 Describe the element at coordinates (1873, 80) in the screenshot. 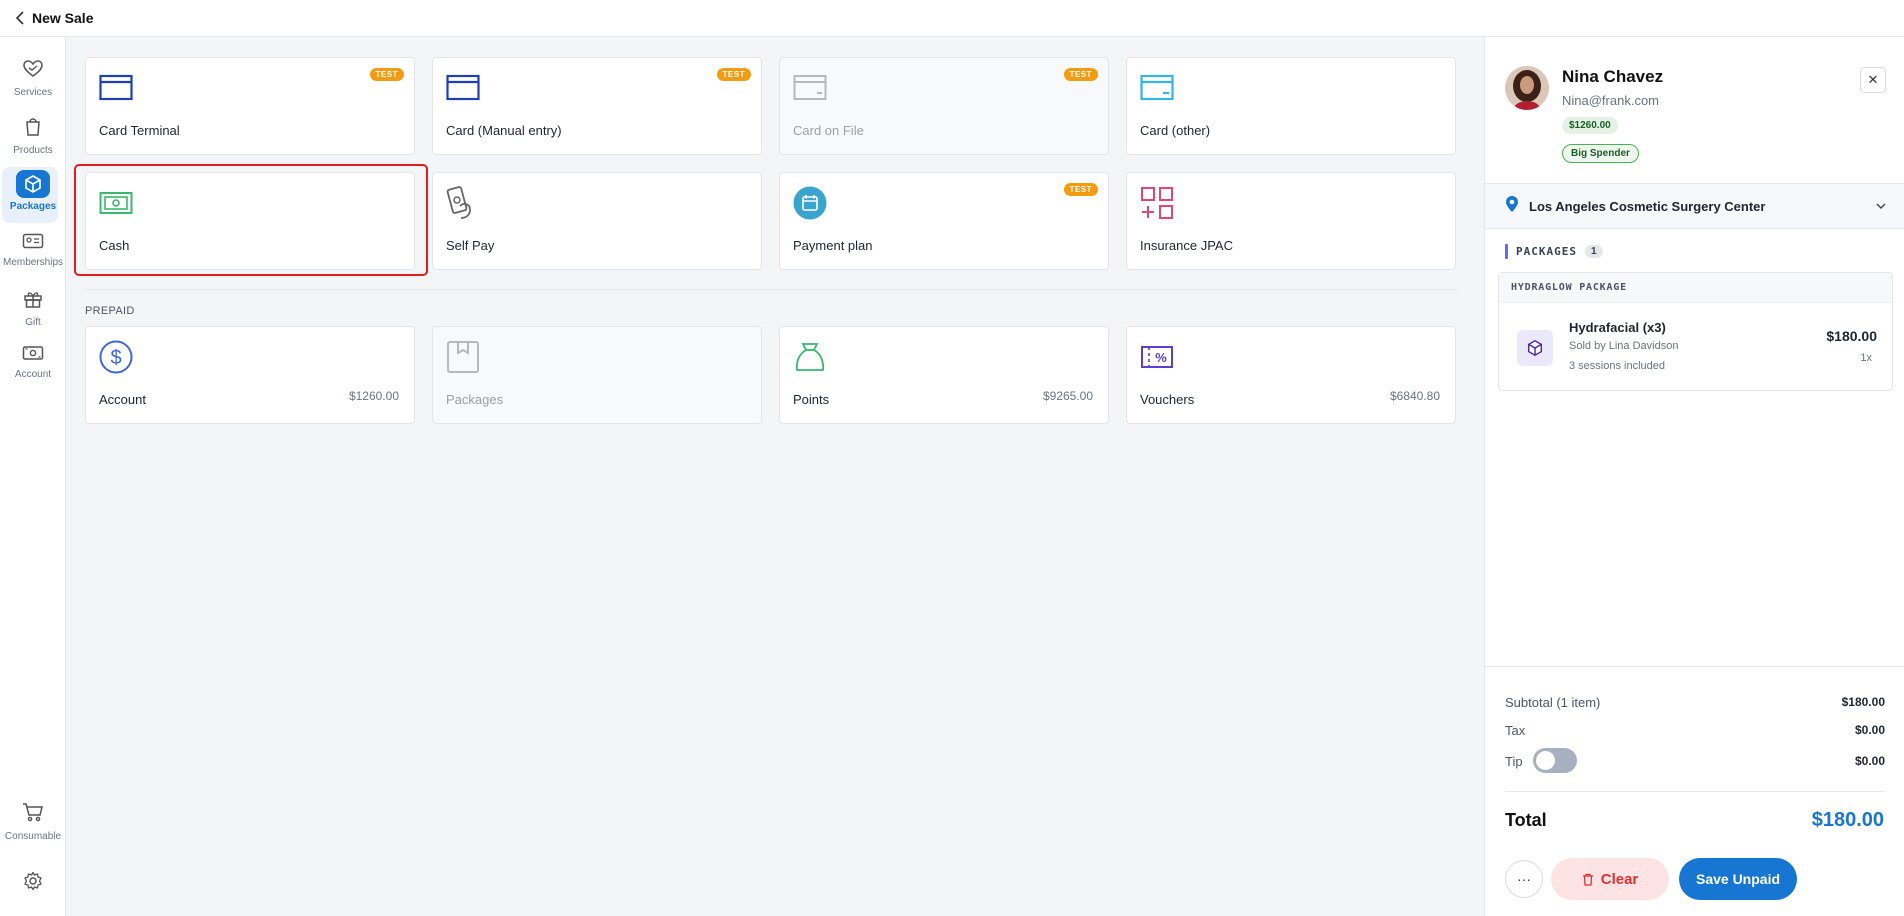

I see `close-customer-button: ✕` at that location.